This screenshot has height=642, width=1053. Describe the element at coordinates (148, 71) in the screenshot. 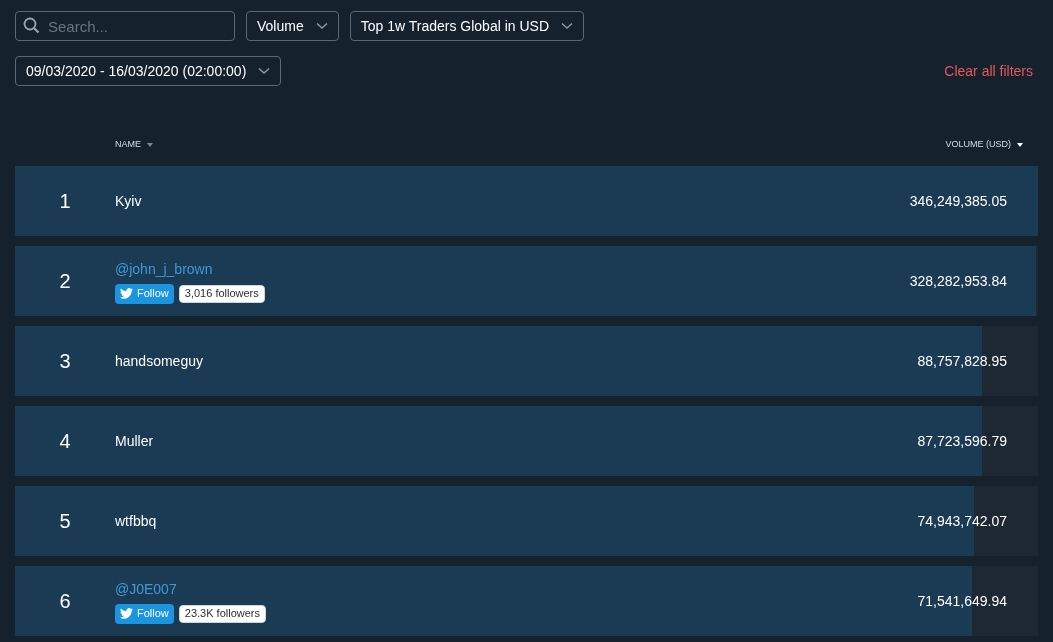

I see `date-range-dropdown: 09/03/2020 - 16/03/2020 (02:00:00)` at that location.